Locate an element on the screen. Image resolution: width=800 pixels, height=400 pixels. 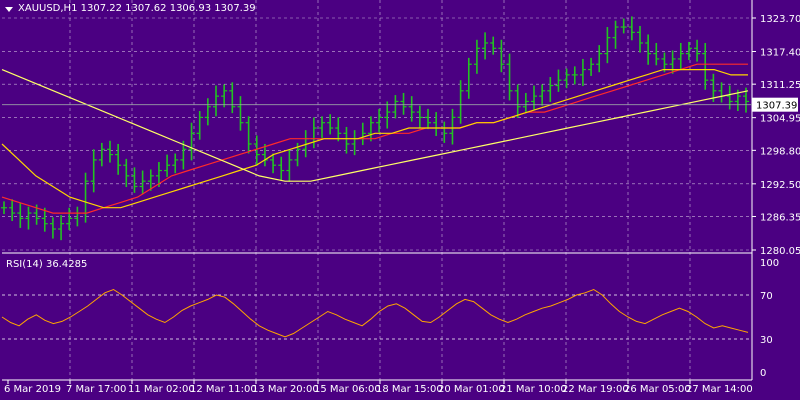
time-tick-label: 13 Mar 20:00 is located at coordinates (285, 389).